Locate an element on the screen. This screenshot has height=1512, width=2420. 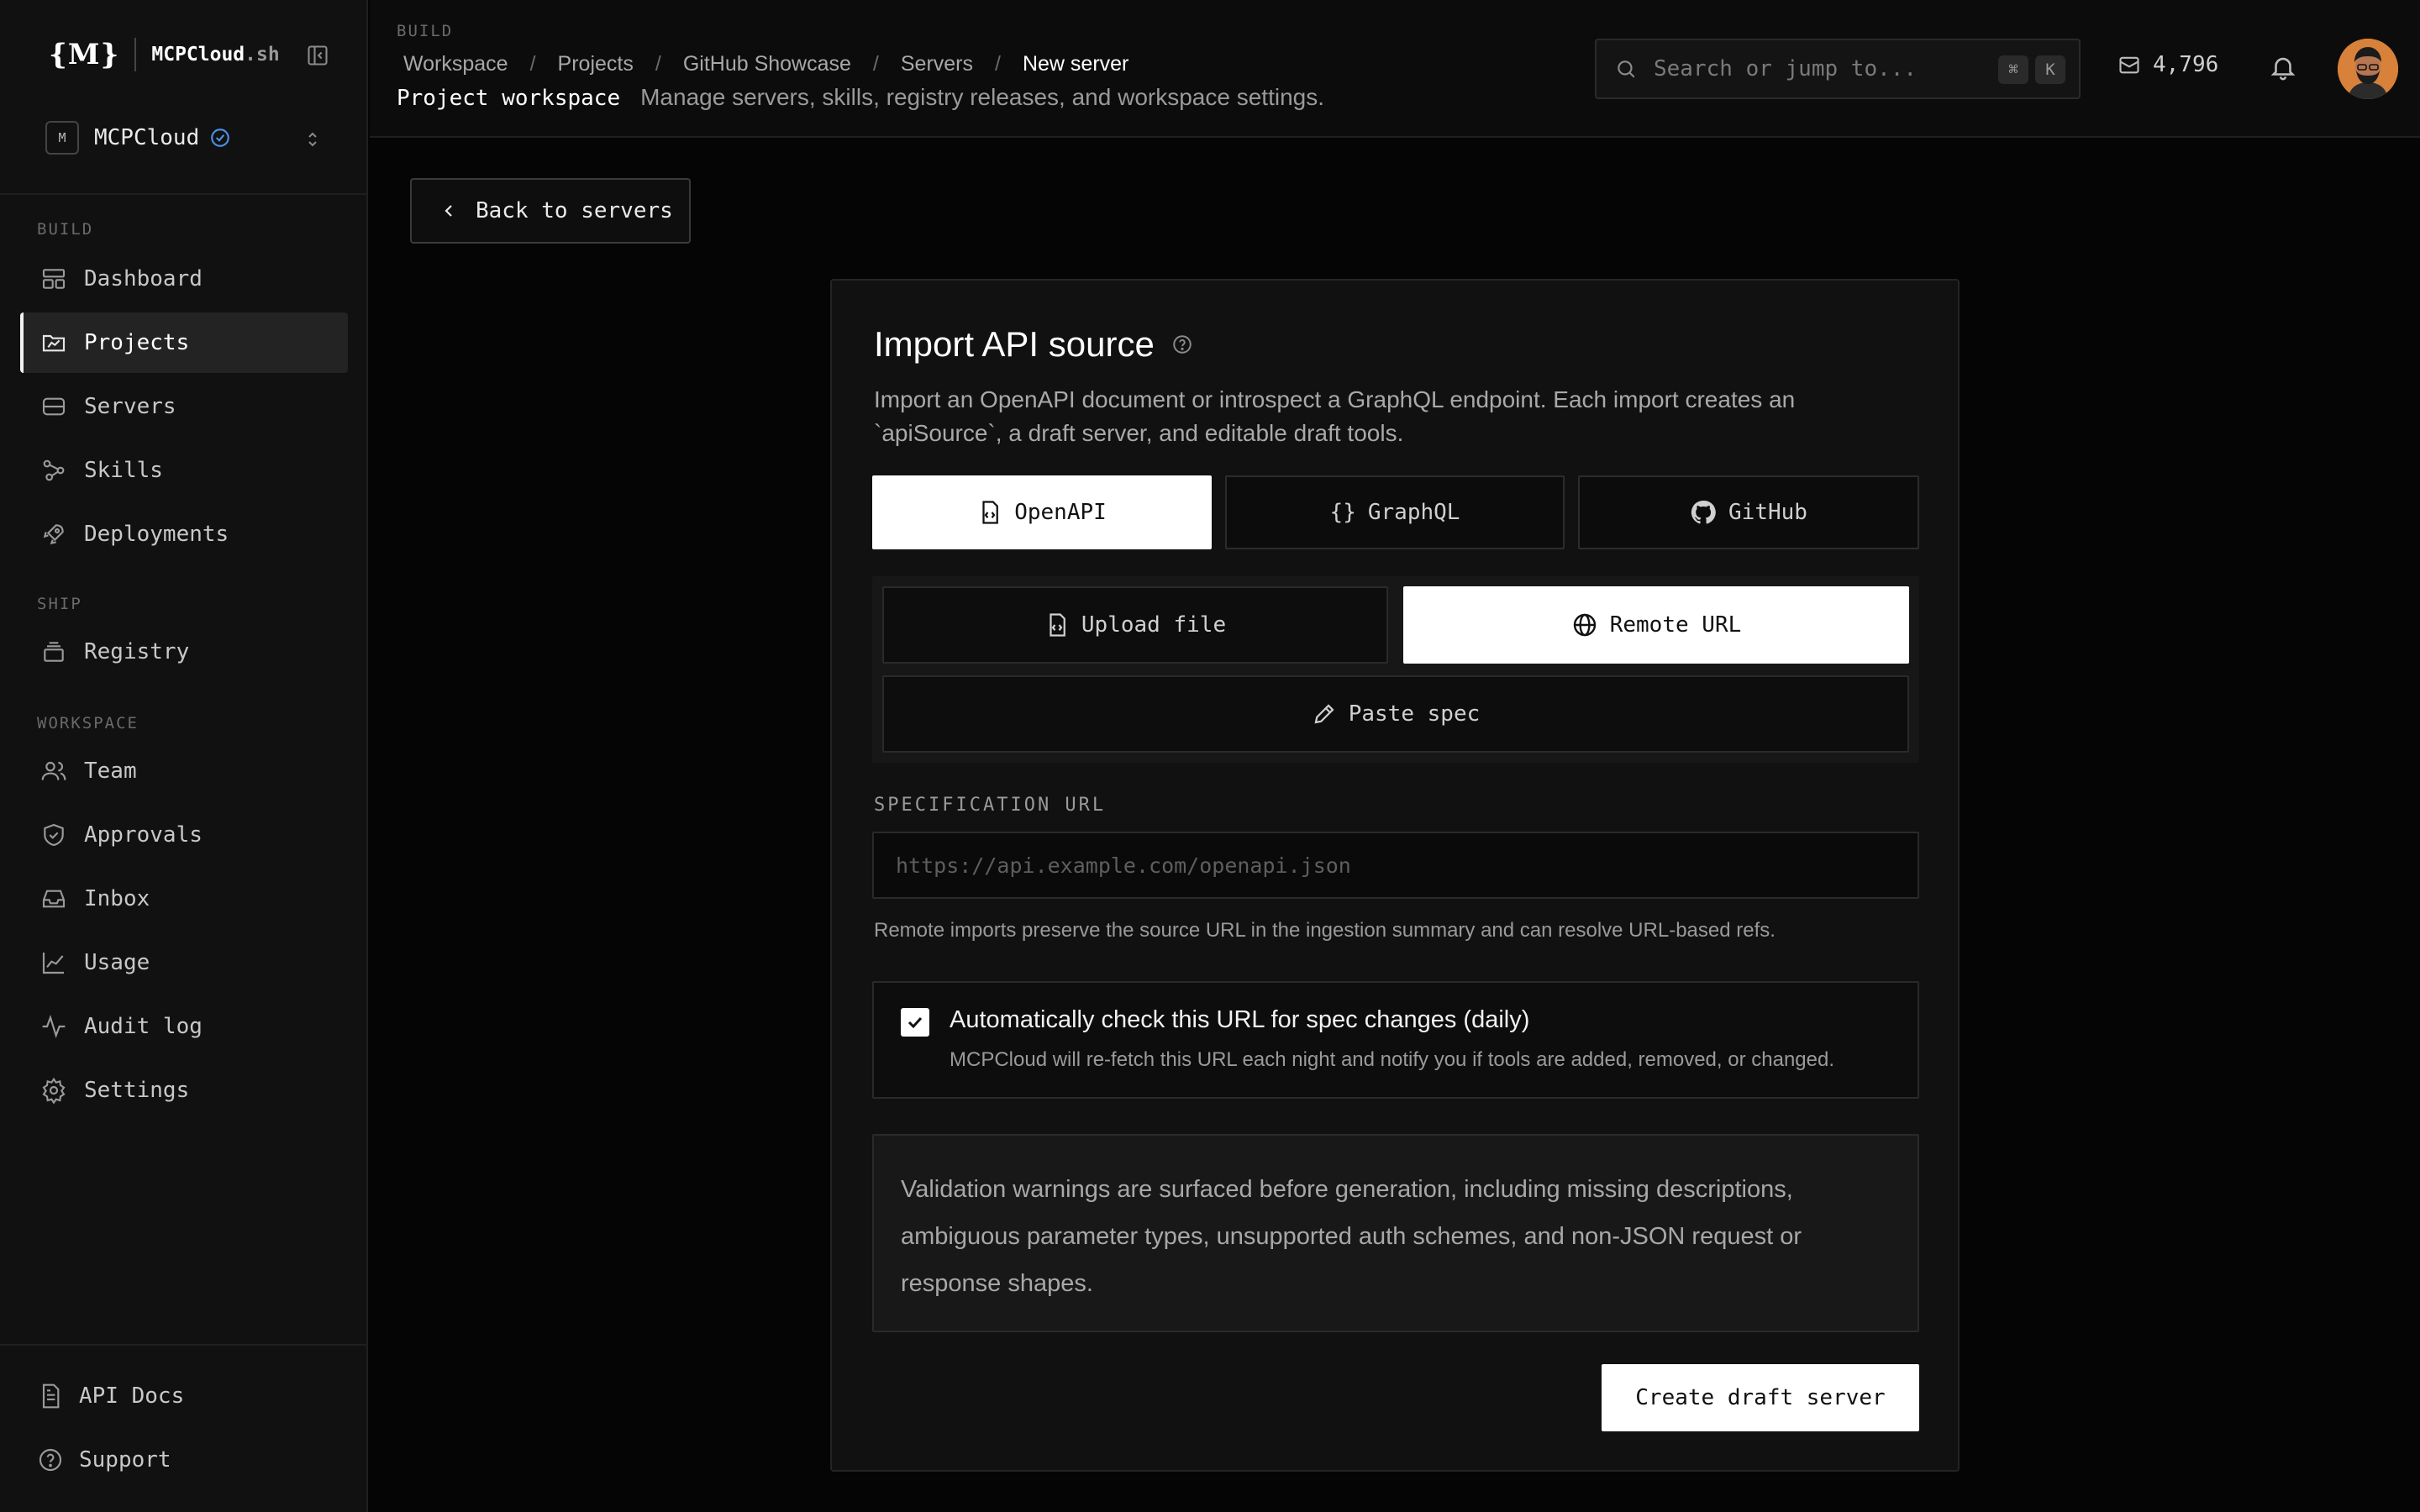
shortcut-key-k: K is located at coordinates (2050, 69).